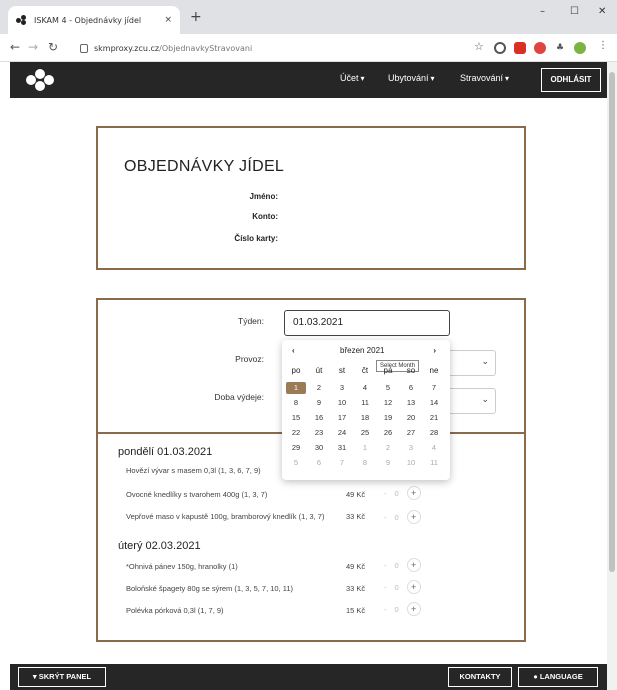 The height and width of the screenshot is (690, 617). Describe the element at coordinates (308, 17) in the screenshot. I see `browser-tabstrip: ISKAM 4 - Objednávky jídel × + – ☐ ✕` at that location.